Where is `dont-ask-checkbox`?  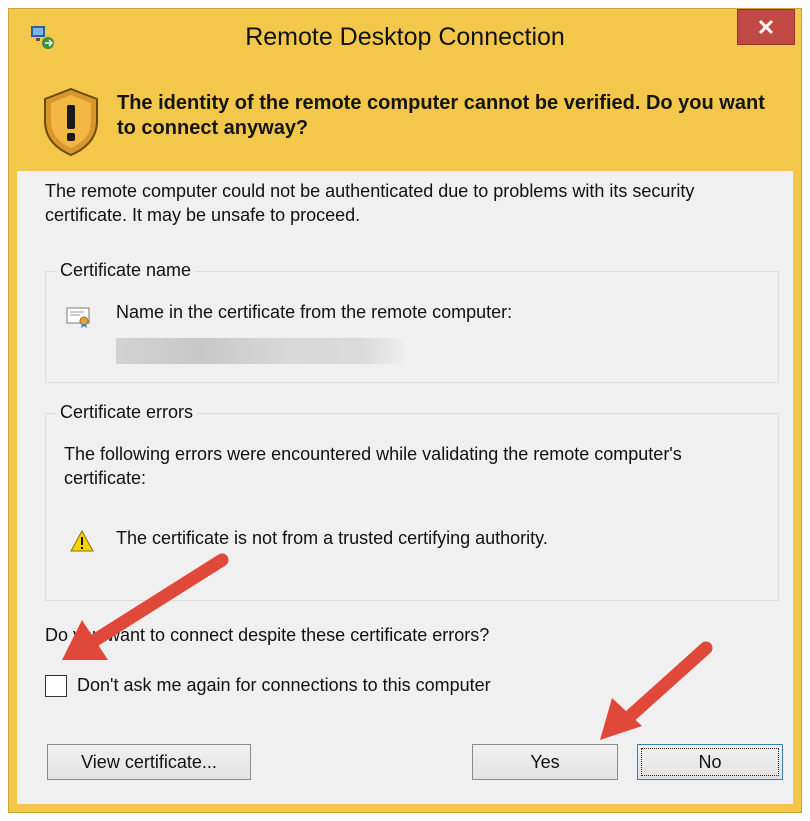 dont-ask-checkbox is located at coordinates (56, 686).